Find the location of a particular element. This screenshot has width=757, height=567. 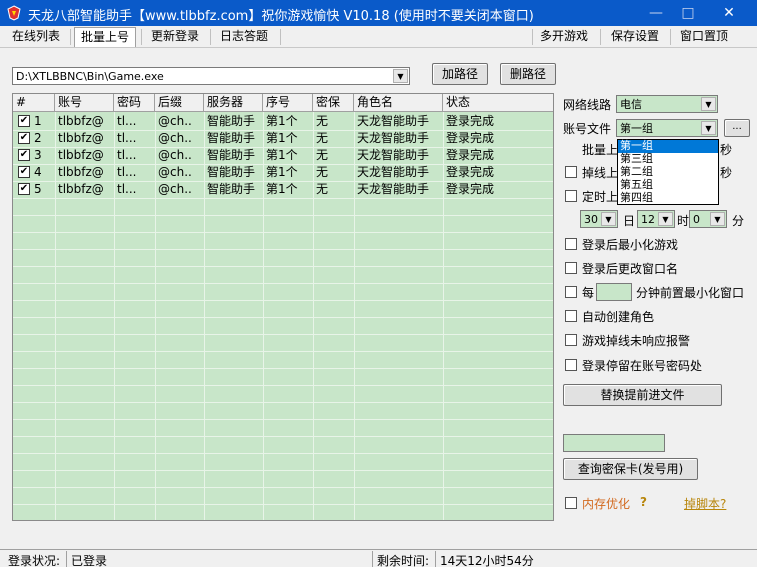

drop-alarm-checkbox is located at coordinates (571, 340).